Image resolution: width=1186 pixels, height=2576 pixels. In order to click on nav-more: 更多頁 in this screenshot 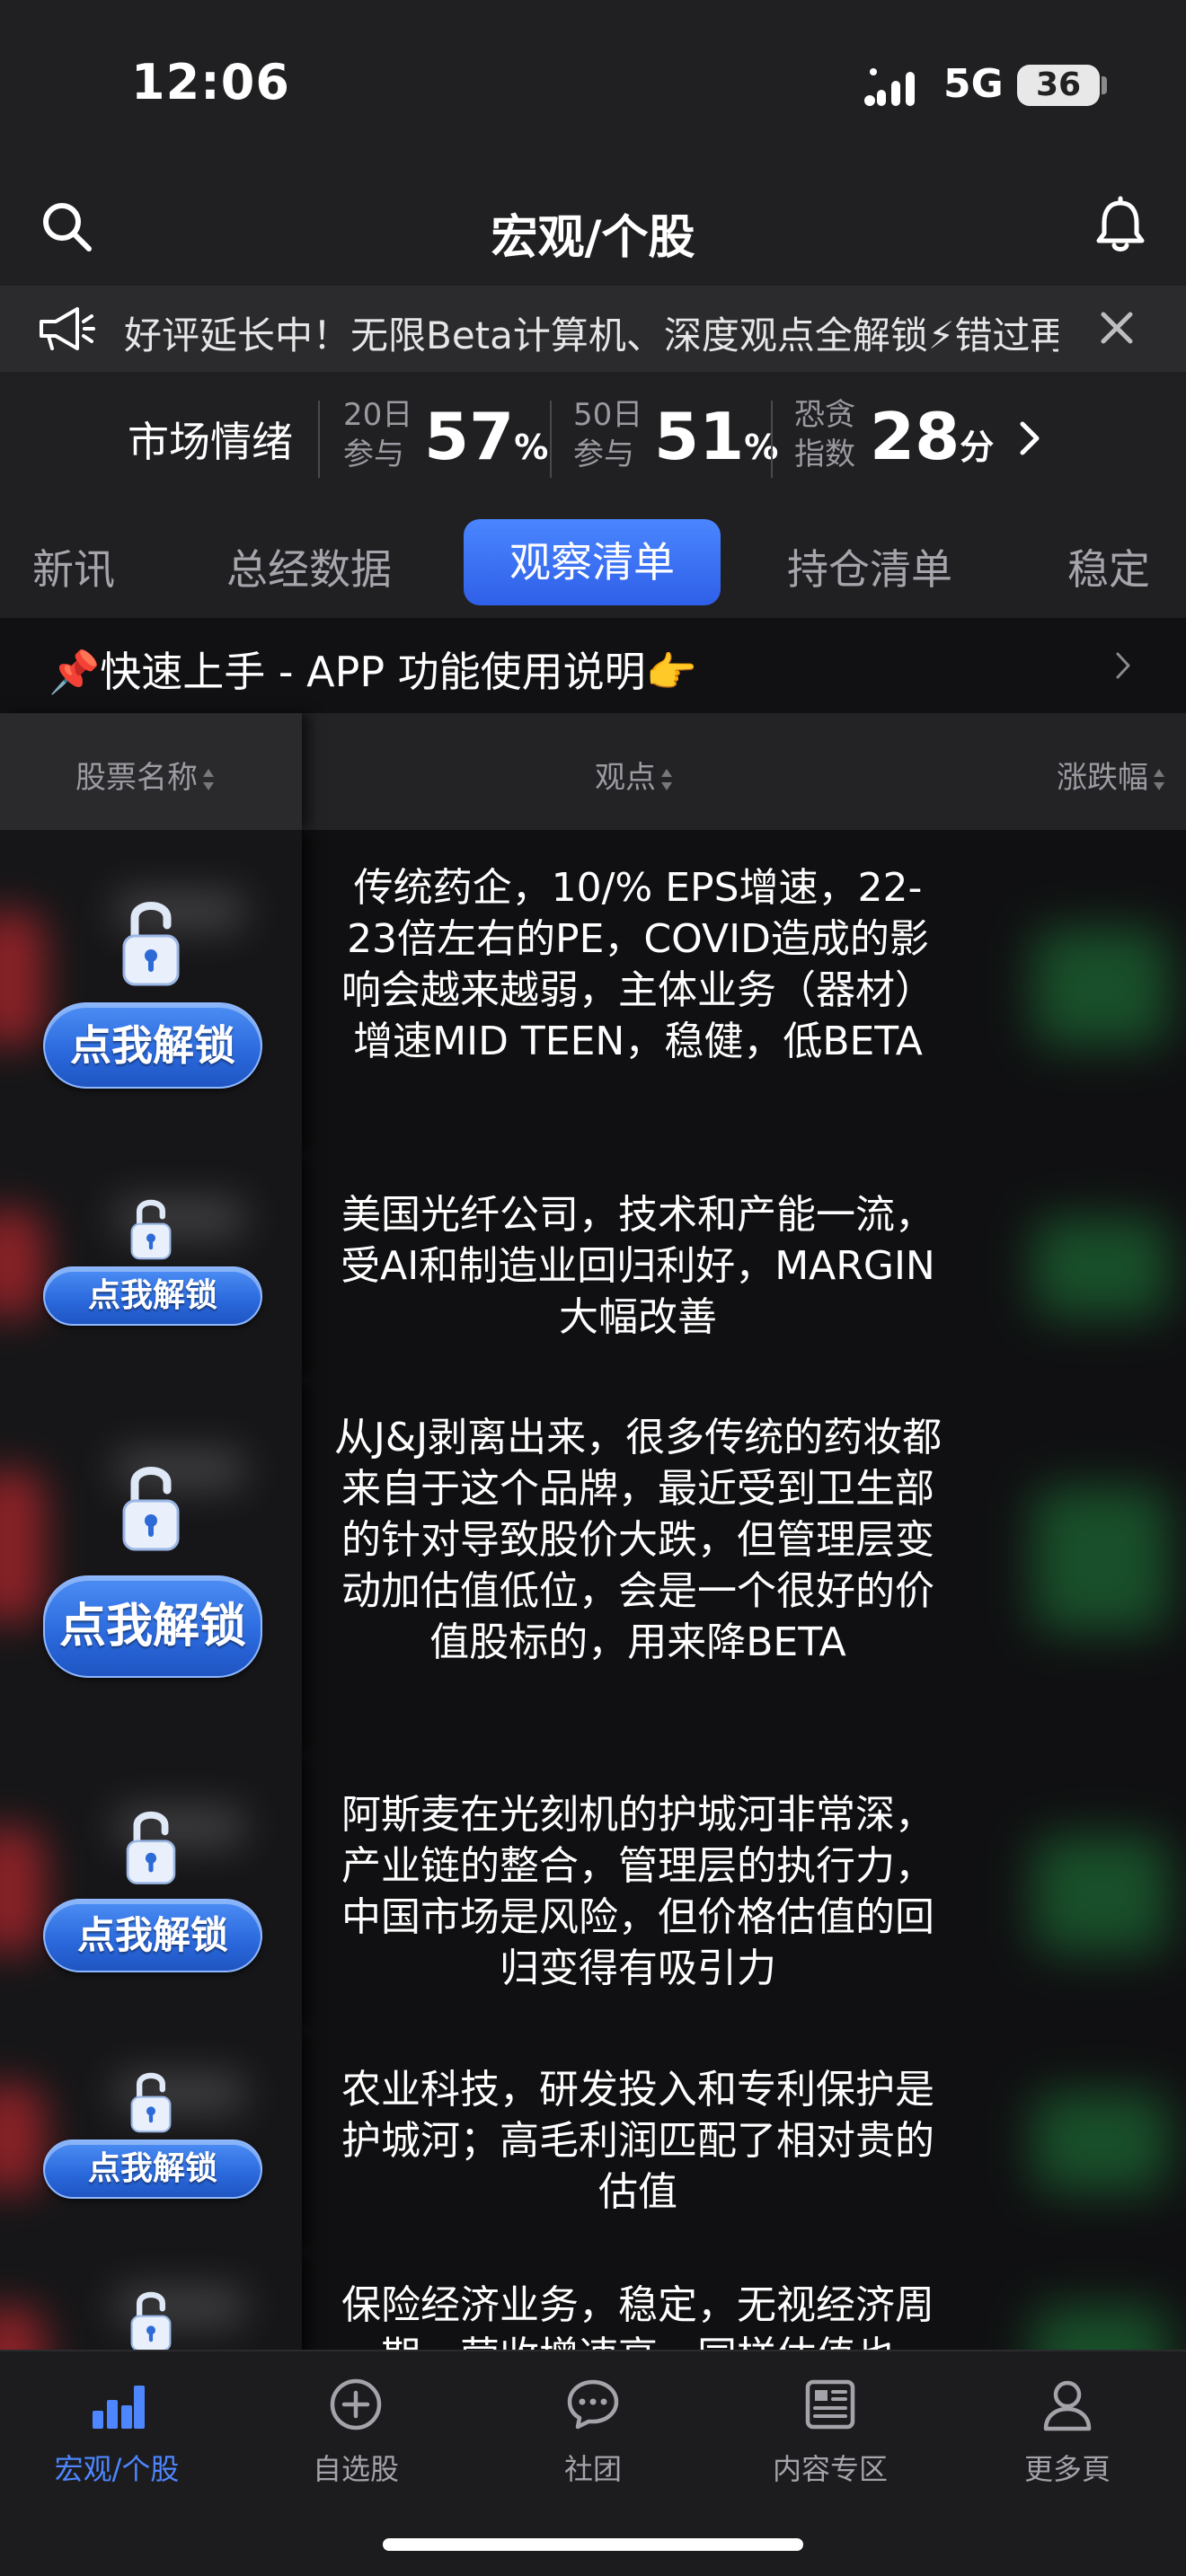, I will do `click(1067, 2431)`.